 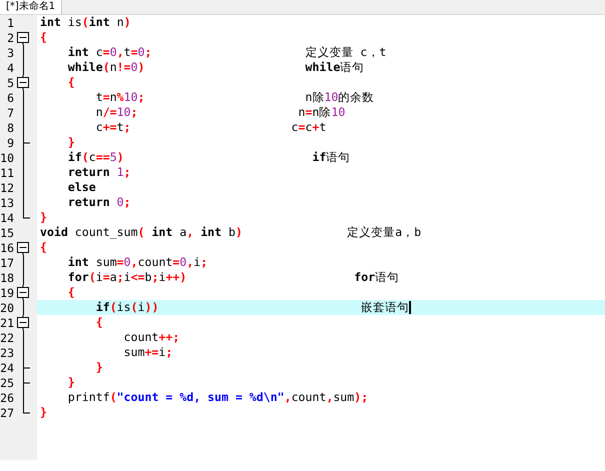 What do you see at coordinates (10, 37) in the screenshot?
I see `line-number: 2` at bounding box center [10, 37].